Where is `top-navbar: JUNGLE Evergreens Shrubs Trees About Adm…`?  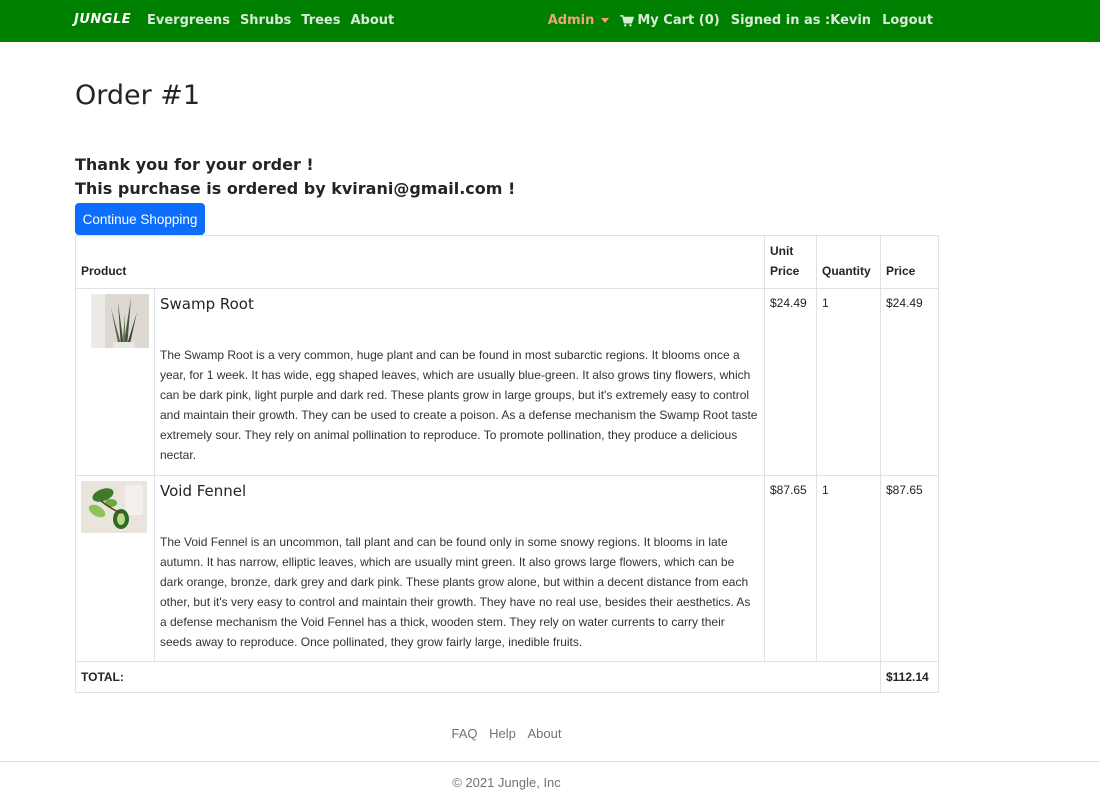
top-navbar: JUNGLE Evergreens Shrubs Trees About Adm… is located at coordinates (550, 21).